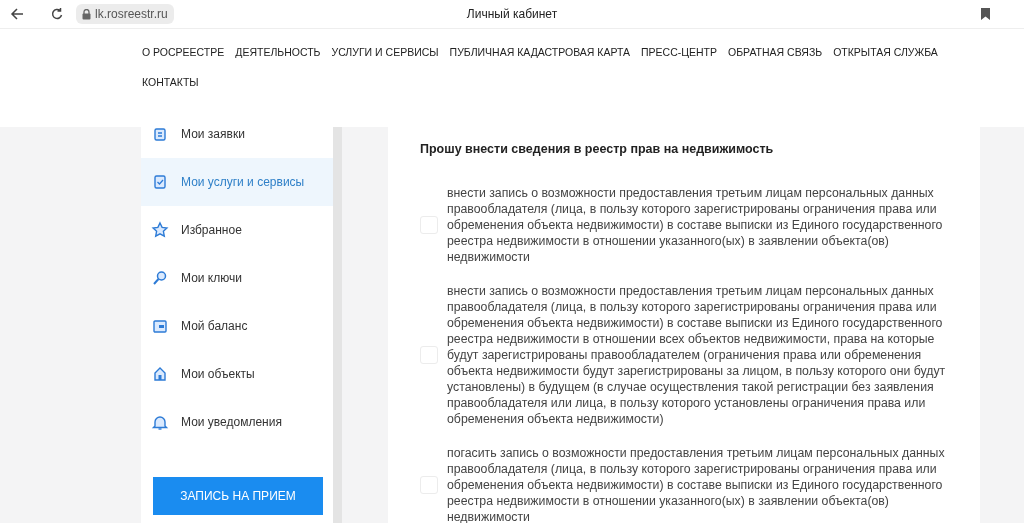 Image resolution: width=1024 pixels, height=523 pixels. I want to click on url-text: lk.rosreestr.ru, so click(131, 14).